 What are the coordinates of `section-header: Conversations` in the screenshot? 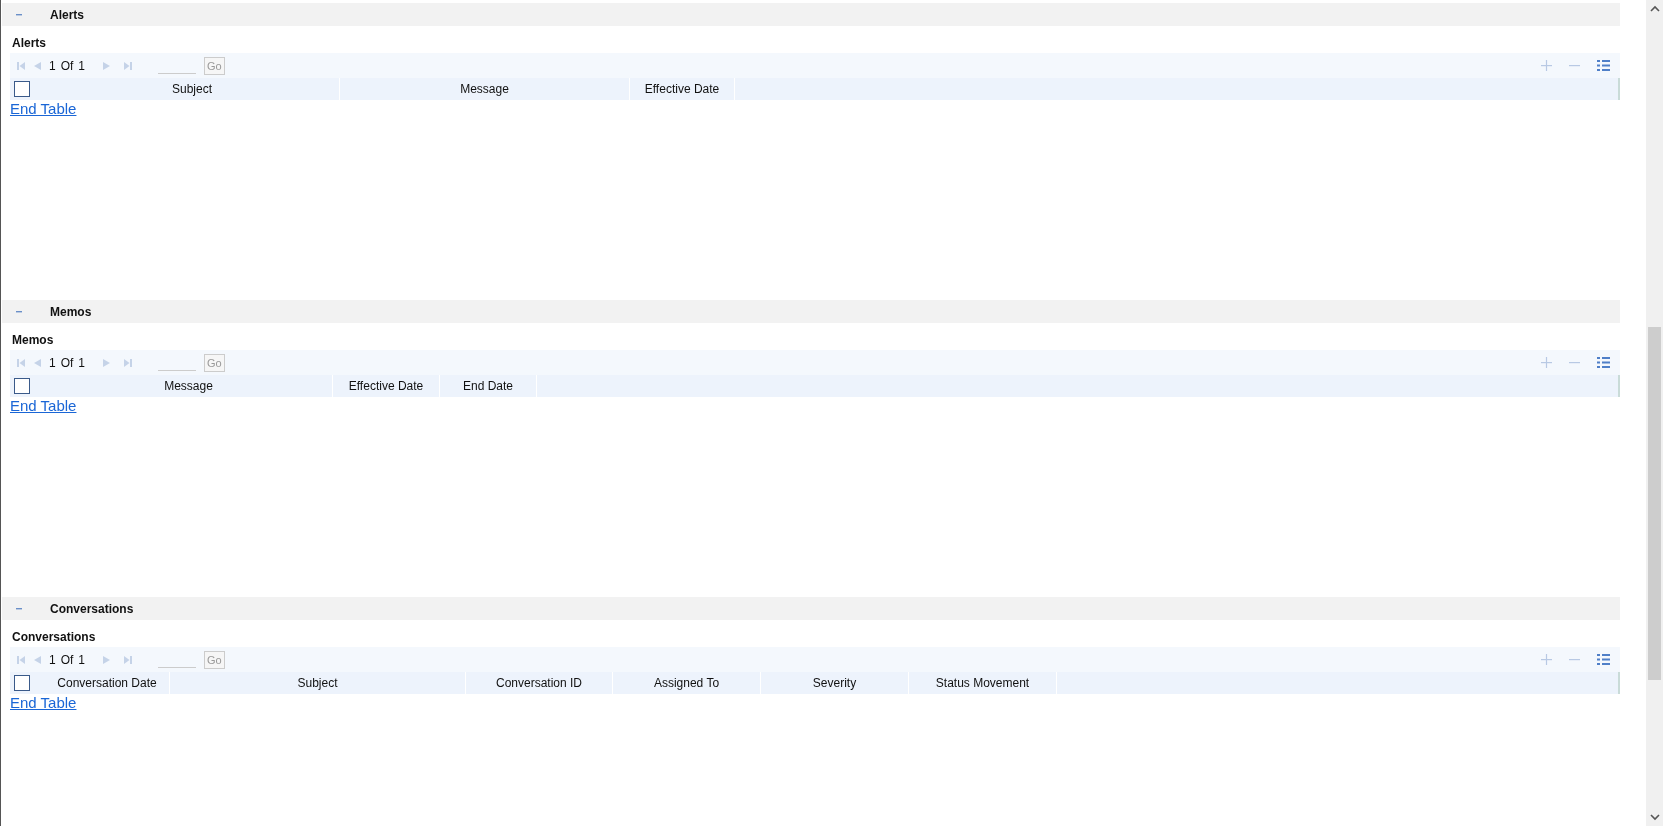 It's located at (811, 608).